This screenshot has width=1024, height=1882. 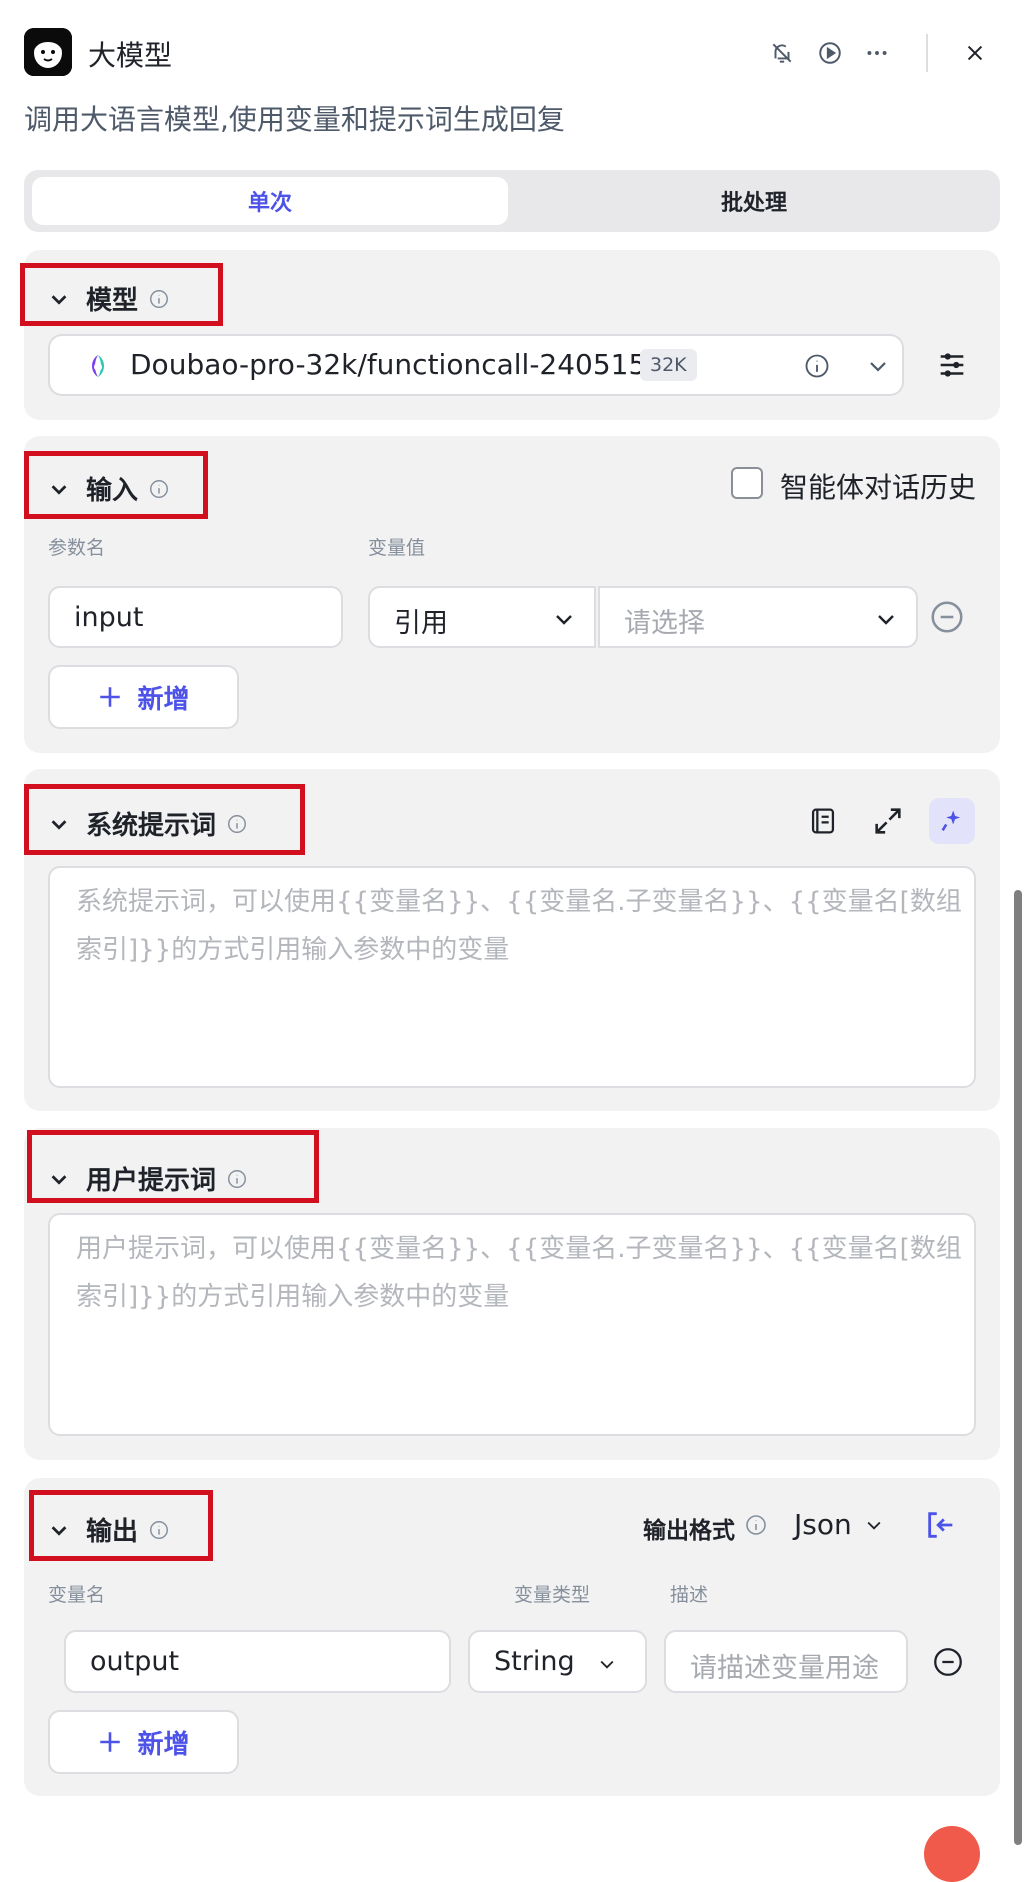 What do you see at coordinates (112, 491) in the screenshot?
I see `section-title: 输入` at bounding box center [112, 491].